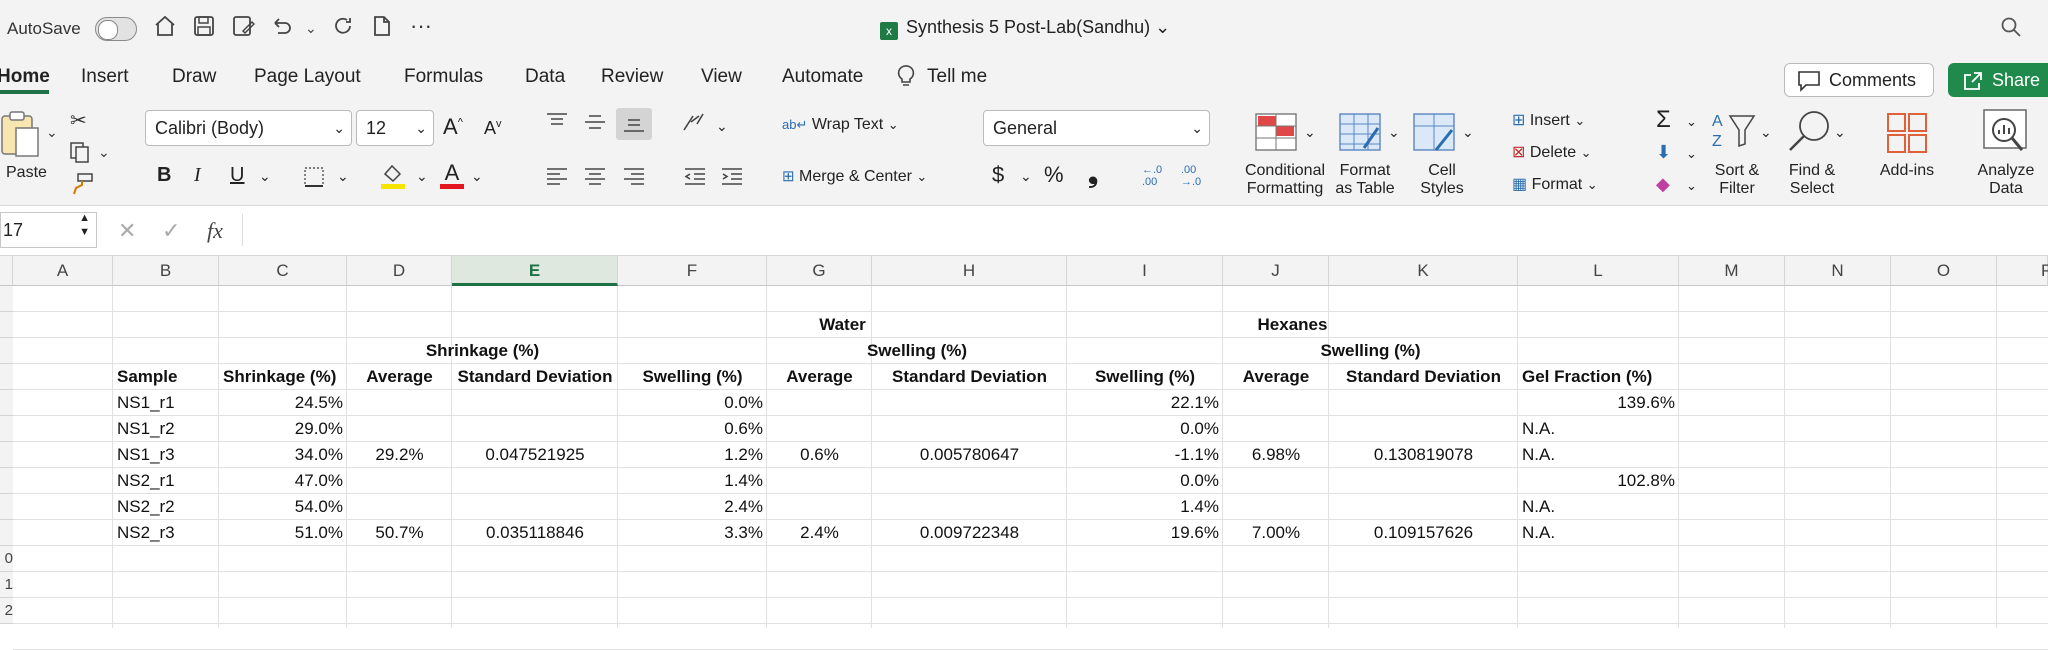  What do you see at coordinates (722, 126) in the screenshot?
I see `orientation-dropdown-icon: ⌄` at bounding box center [722, 126].